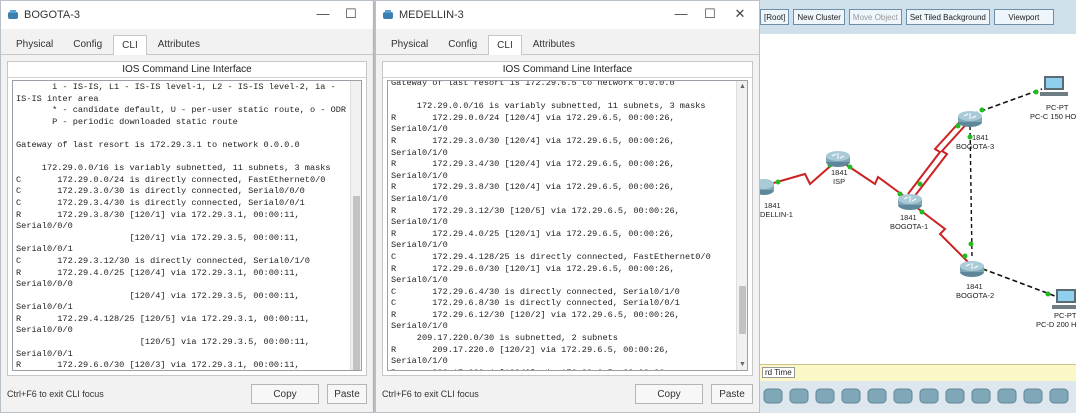  What do you see at coordinates (1056, 324) in the screenshot?
I see `pc200-name-label: PC-D 200 H` at bounding box center [1056, 324].